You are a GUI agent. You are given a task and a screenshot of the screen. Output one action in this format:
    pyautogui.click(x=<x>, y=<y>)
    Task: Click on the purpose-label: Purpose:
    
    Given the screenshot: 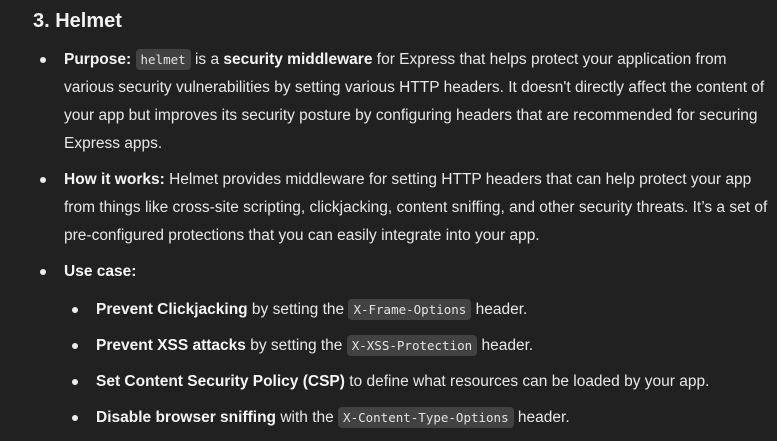 What is the action you would take?
    pyautogui.click(x=98, y=59)
    